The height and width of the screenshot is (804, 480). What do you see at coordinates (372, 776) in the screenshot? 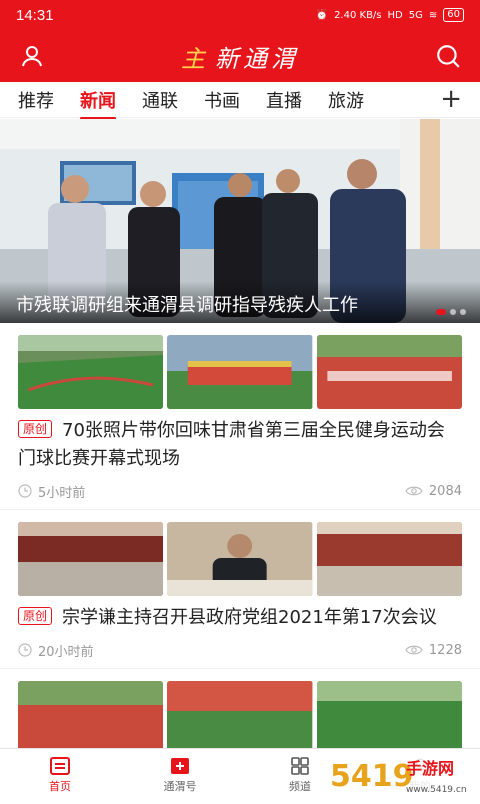
I see `watermark-number: 5419` at bounding box center [372, 776].